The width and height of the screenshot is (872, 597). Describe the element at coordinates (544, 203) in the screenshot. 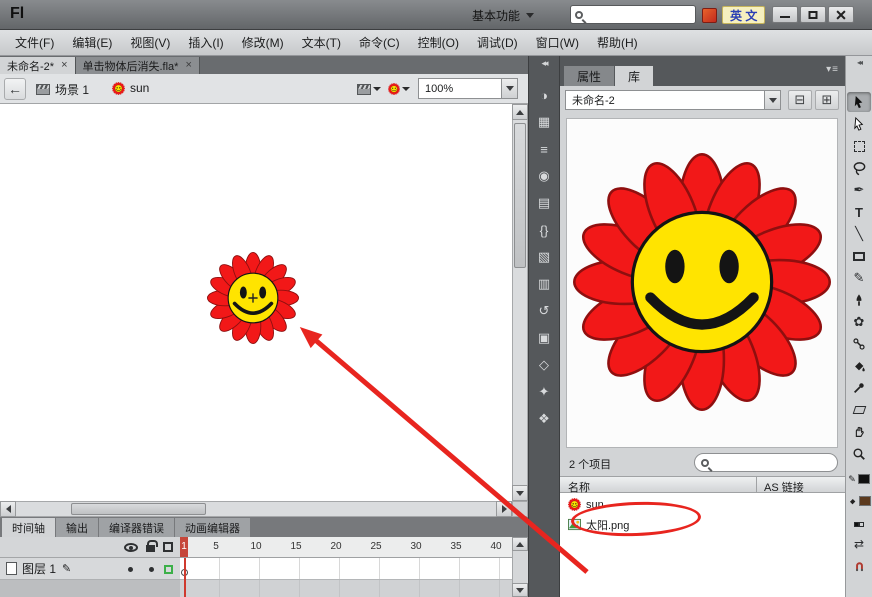

I see `filters-panel-icon: ▤` at that location.